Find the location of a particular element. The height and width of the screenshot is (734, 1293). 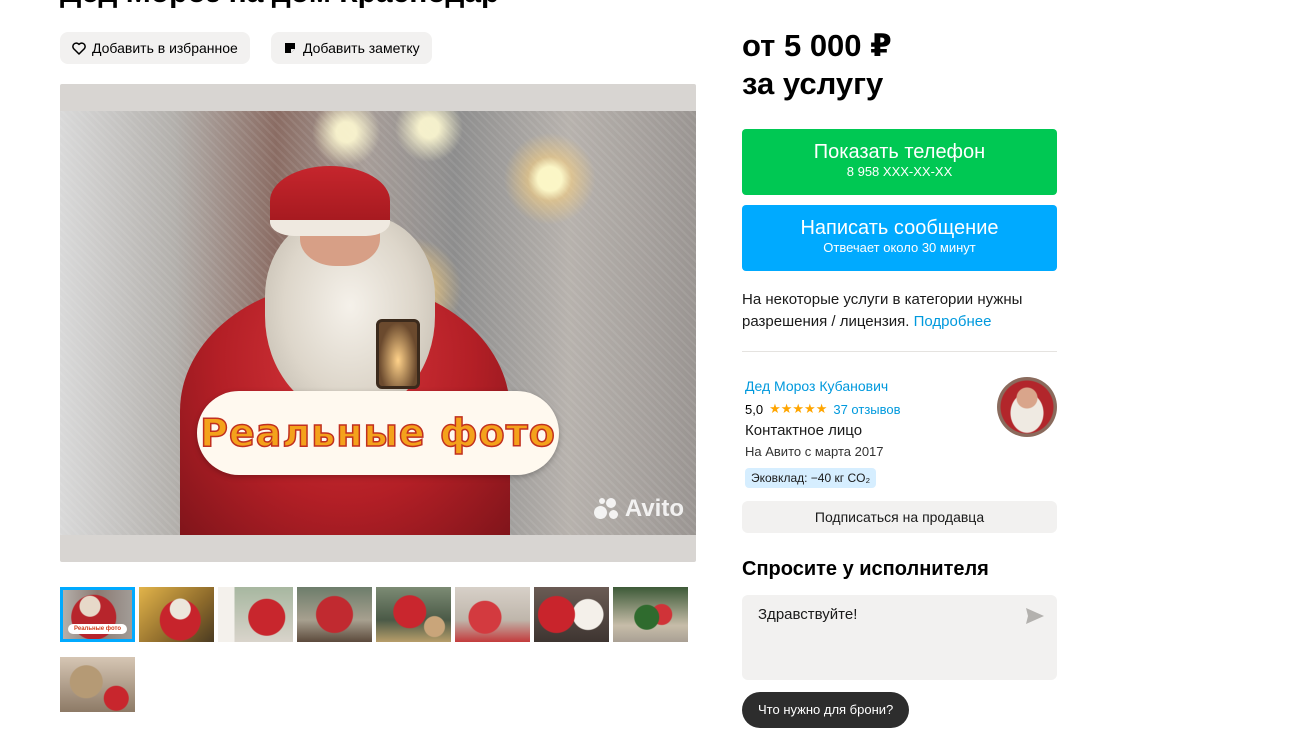

rating-stars-icon: ★★★★★ is located at coordinates (798, 408).